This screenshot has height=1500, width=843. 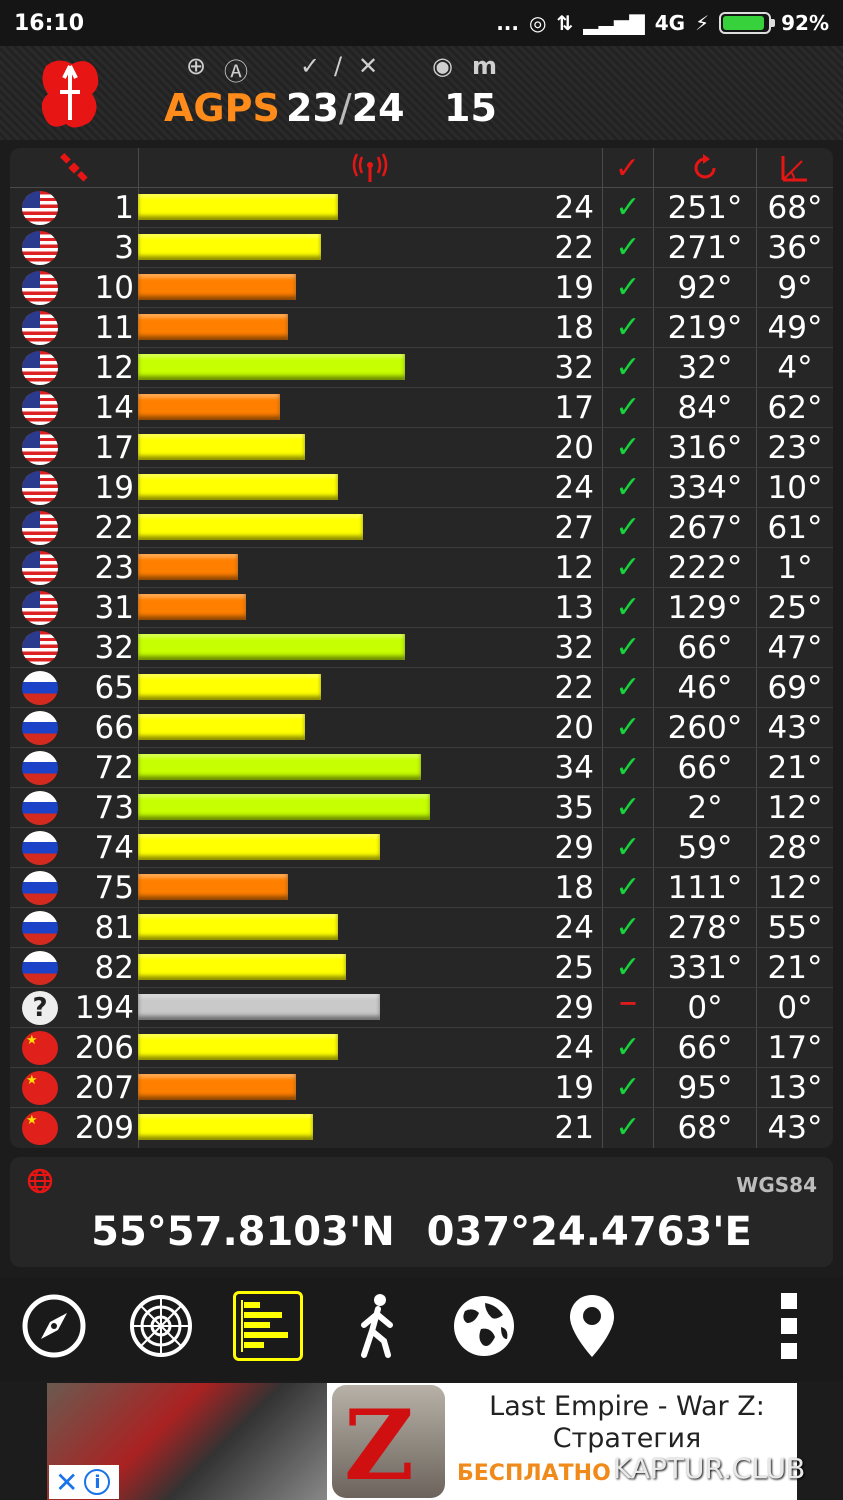 I want to click on signal-strength: 19, so click(x=574, y=1088).